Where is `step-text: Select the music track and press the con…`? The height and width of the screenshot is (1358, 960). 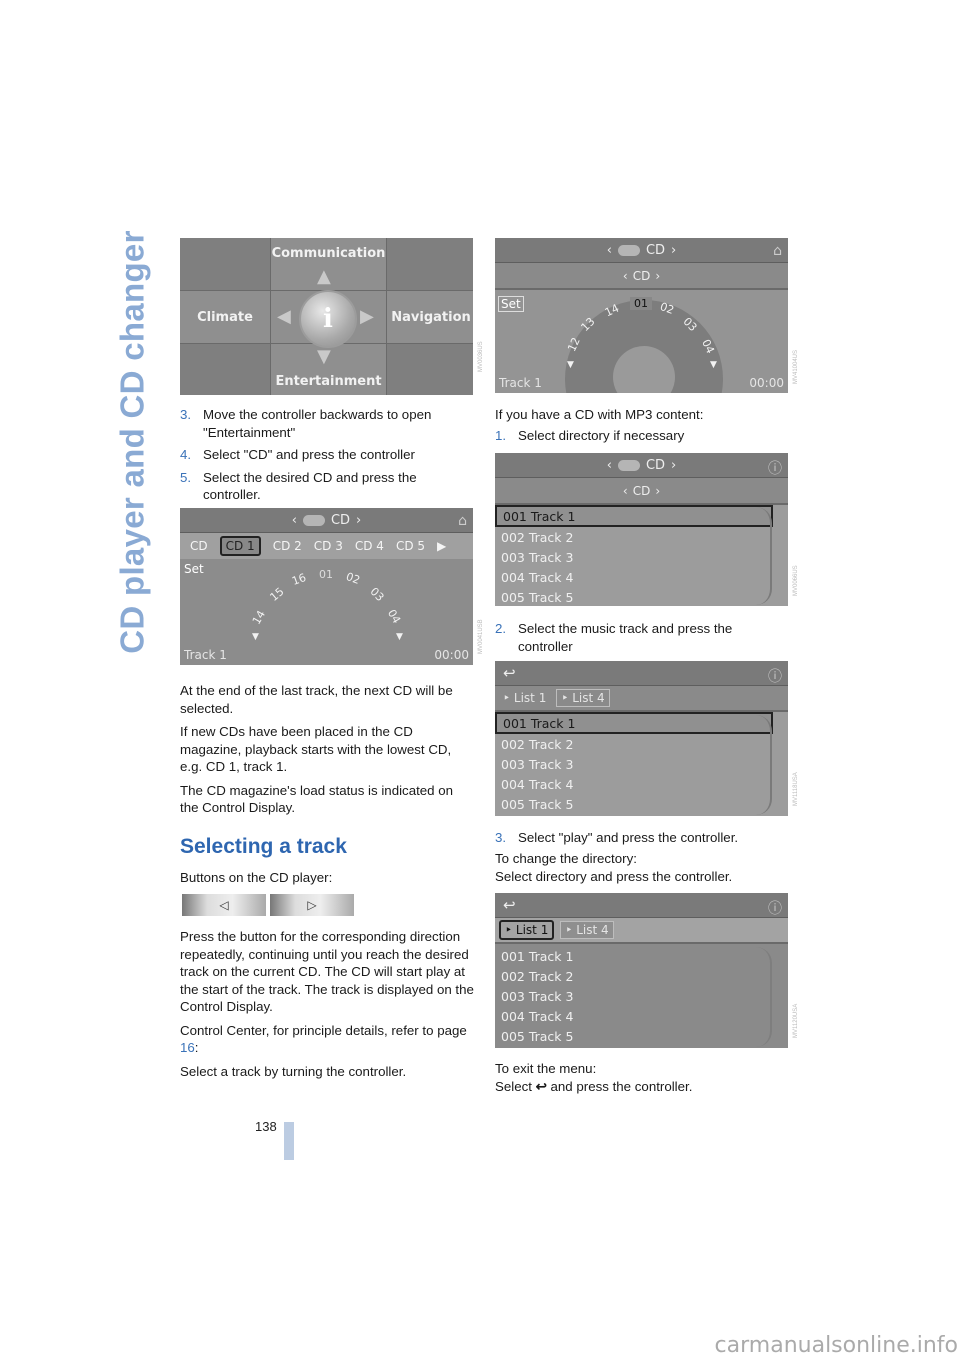 step-text: Select the music track and press the con… is located at coordinates (625, 637).